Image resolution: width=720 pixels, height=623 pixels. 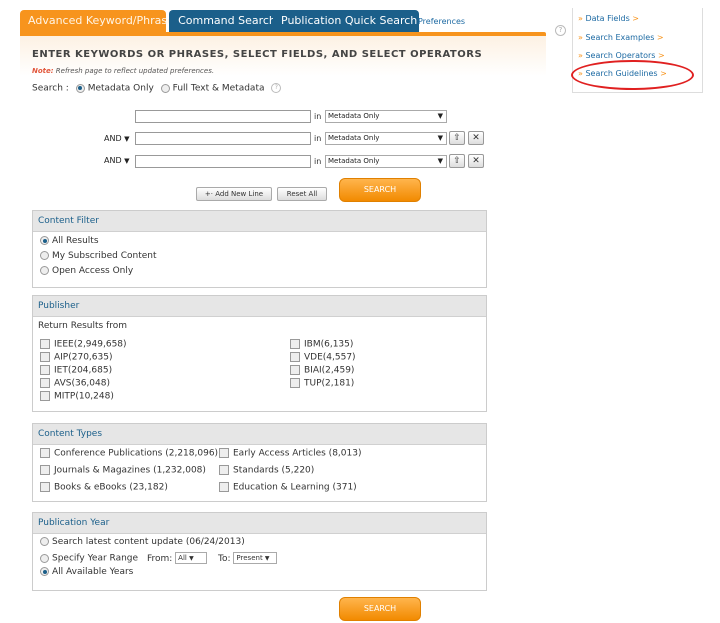 What do you see at coordinates (259, 221) in the screenshot?
I see `content-filter-title: Content Filter` at bounding box center [259, 221].